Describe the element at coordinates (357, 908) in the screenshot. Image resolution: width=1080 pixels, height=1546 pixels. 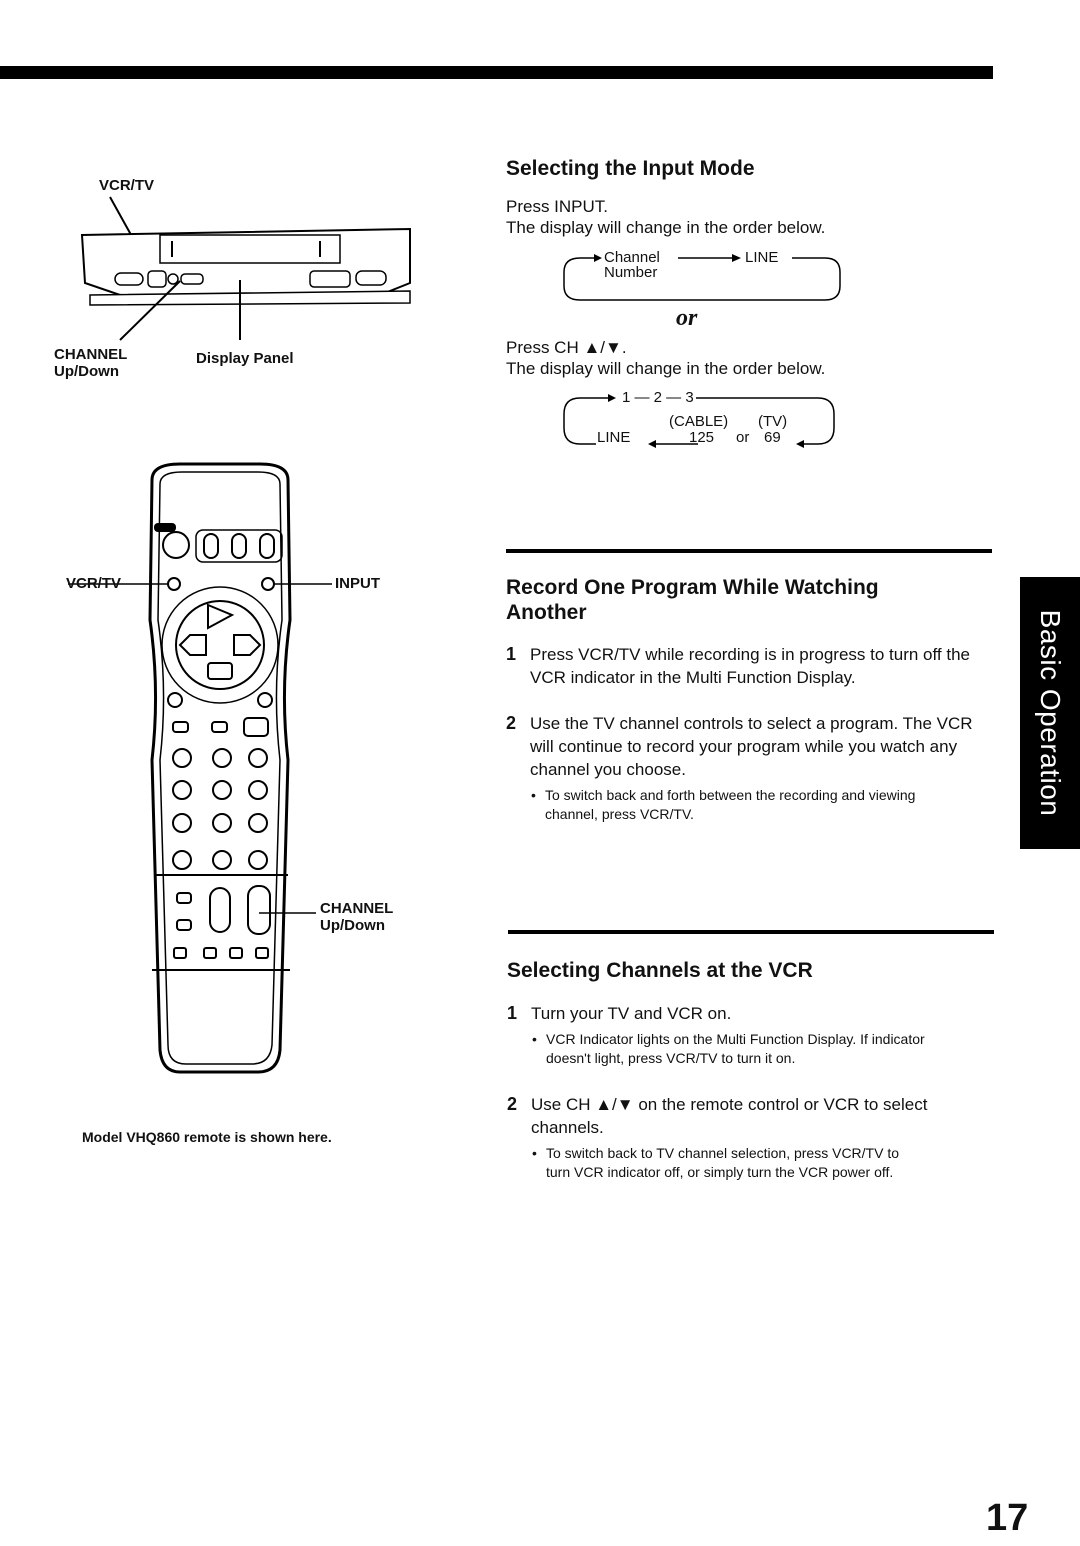
I see `remote-label-channel: CHANNEL` at that location.